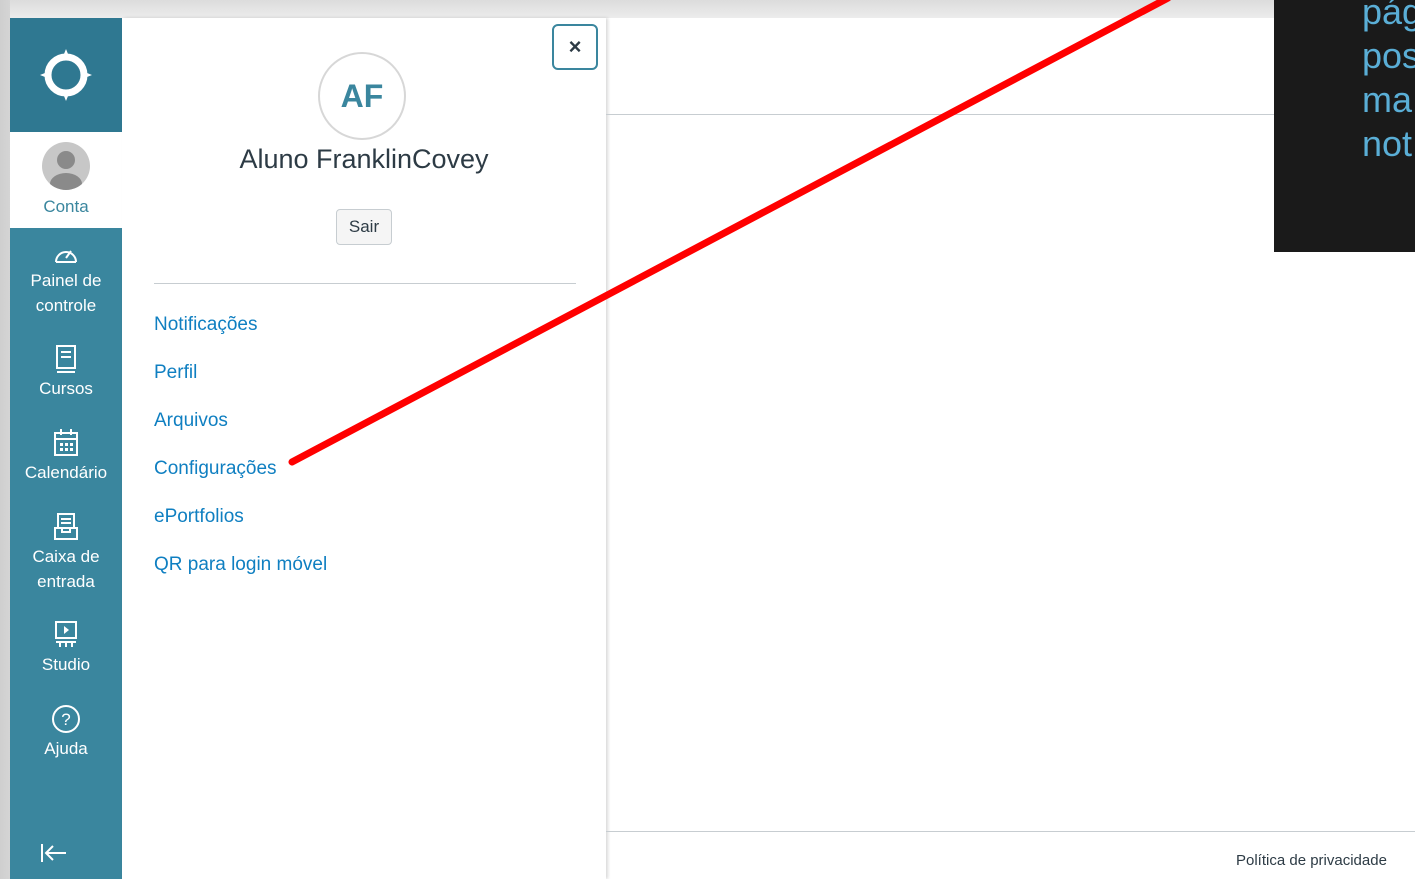 The height and width of the screenshot is (879, 1415). I want to click on nav-dashboard-label-1: Painel de, so click(66, 280).